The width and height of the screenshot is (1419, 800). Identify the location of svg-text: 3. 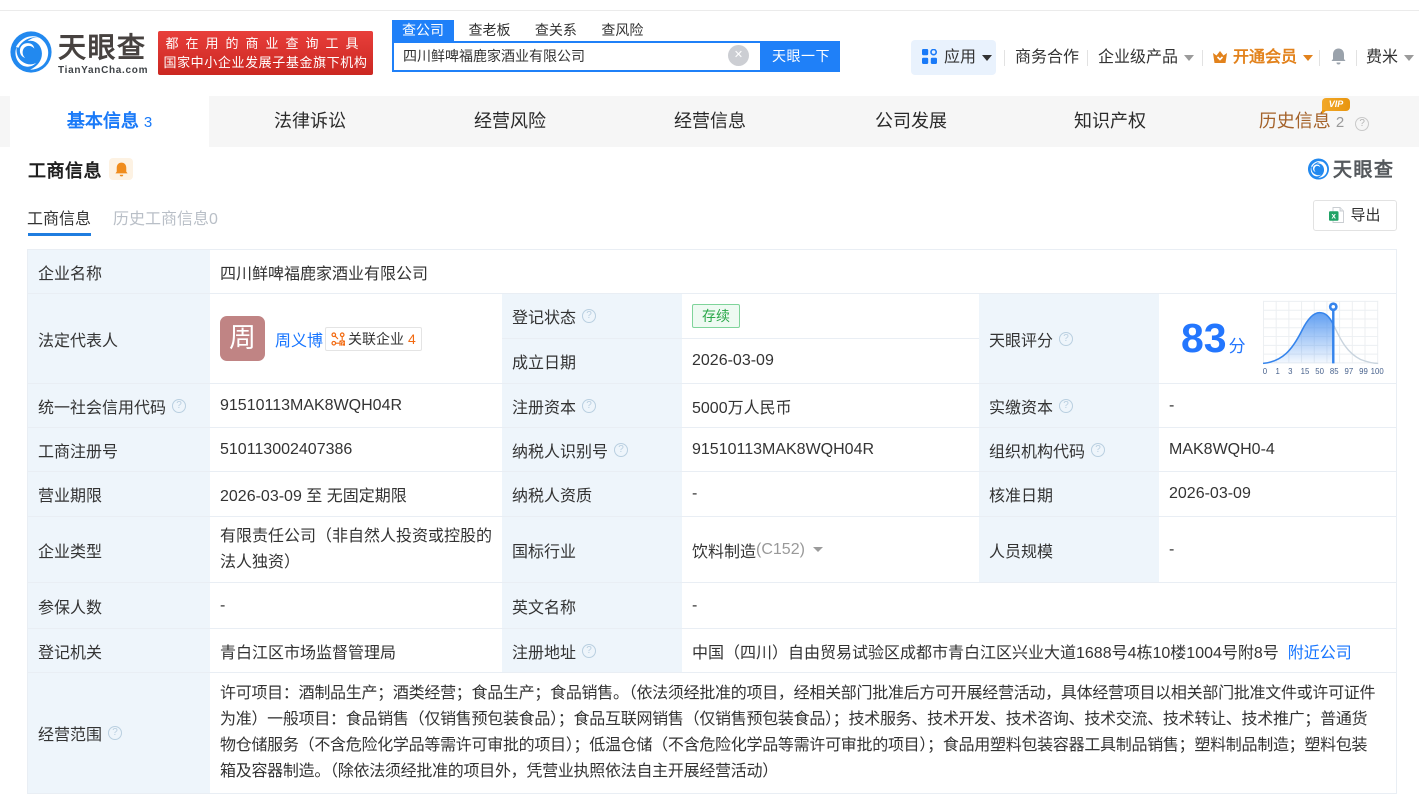
(1290, 371).